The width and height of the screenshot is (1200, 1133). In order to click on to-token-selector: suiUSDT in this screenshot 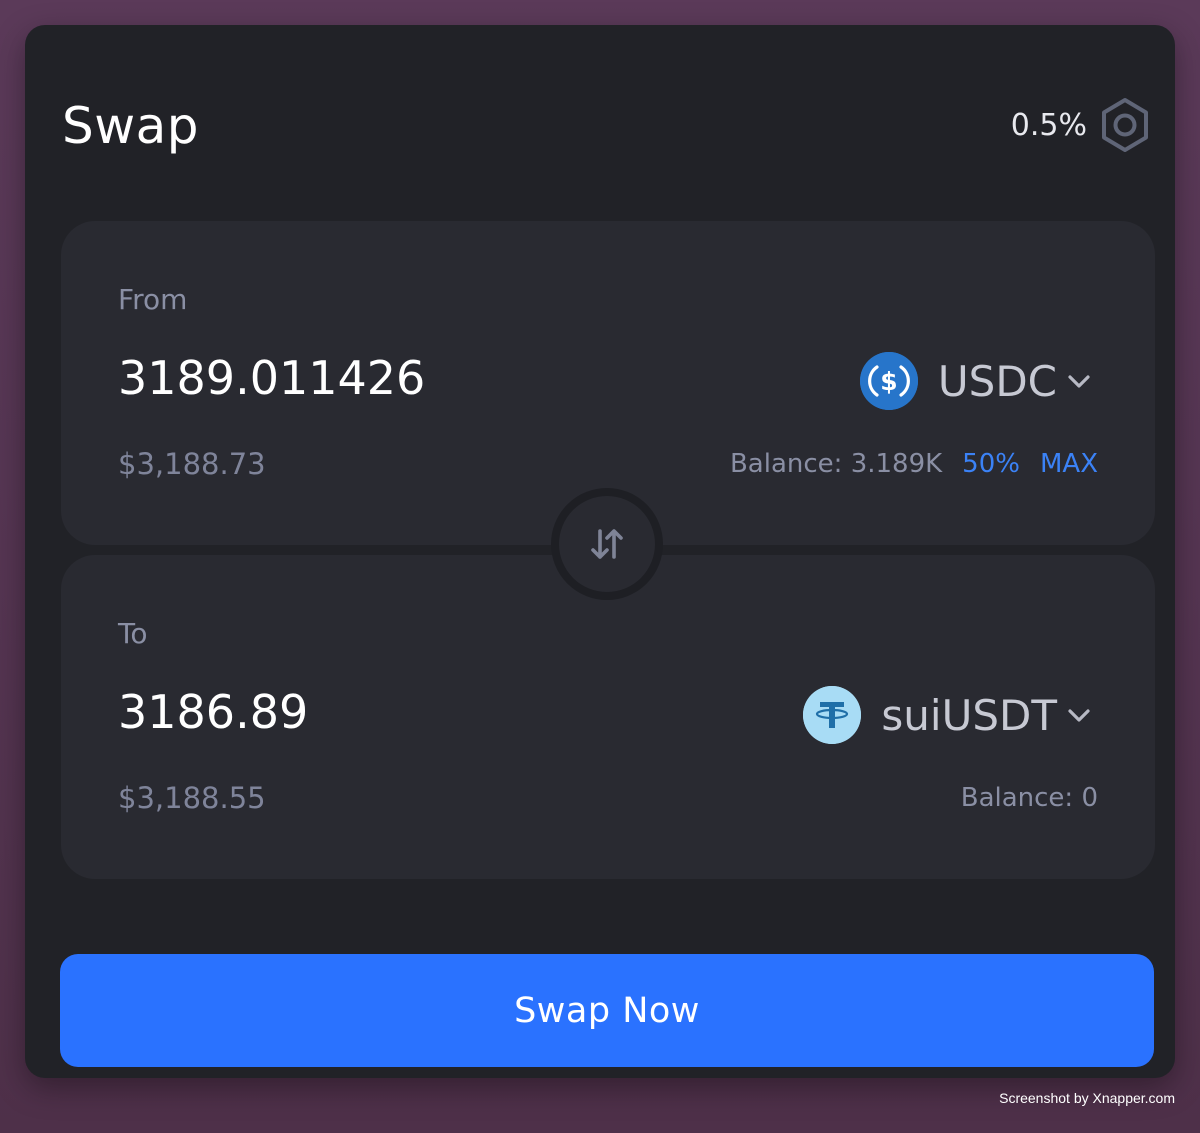, I will do `click(948, 715)`.